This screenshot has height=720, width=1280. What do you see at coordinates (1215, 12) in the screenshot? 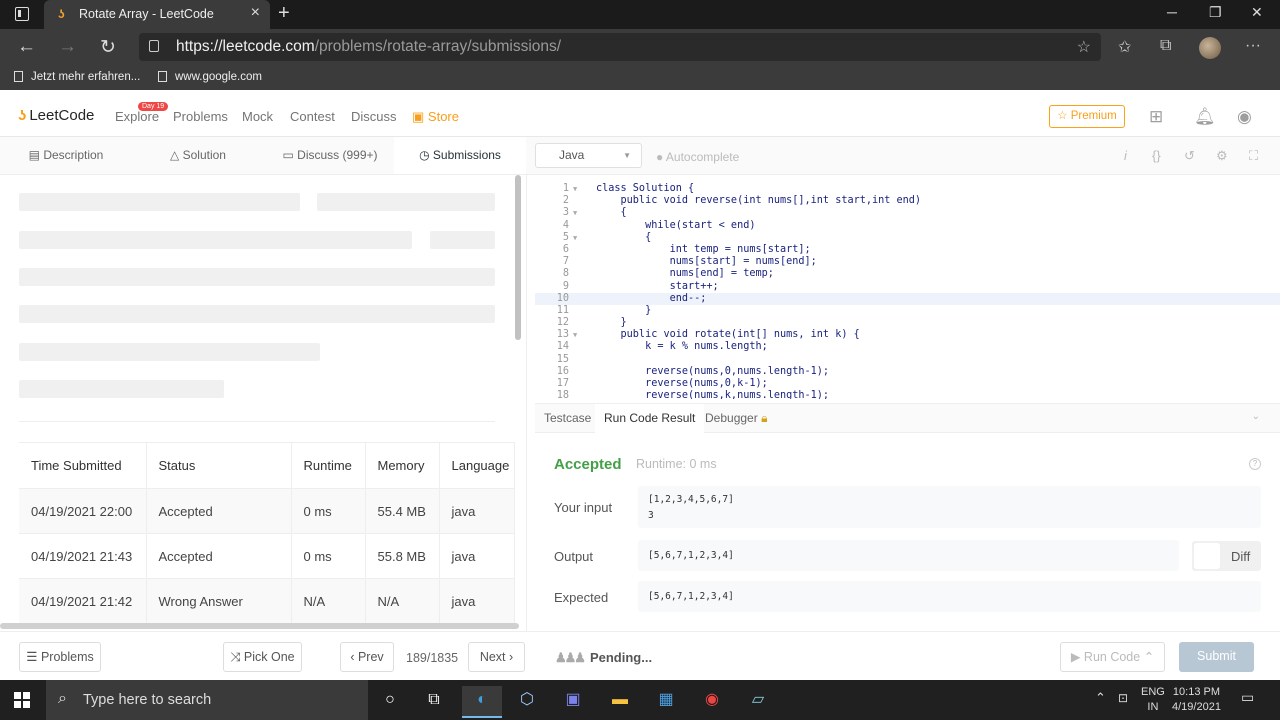
I see `restore-icon: ❐` at bounding box center [1215, 12].